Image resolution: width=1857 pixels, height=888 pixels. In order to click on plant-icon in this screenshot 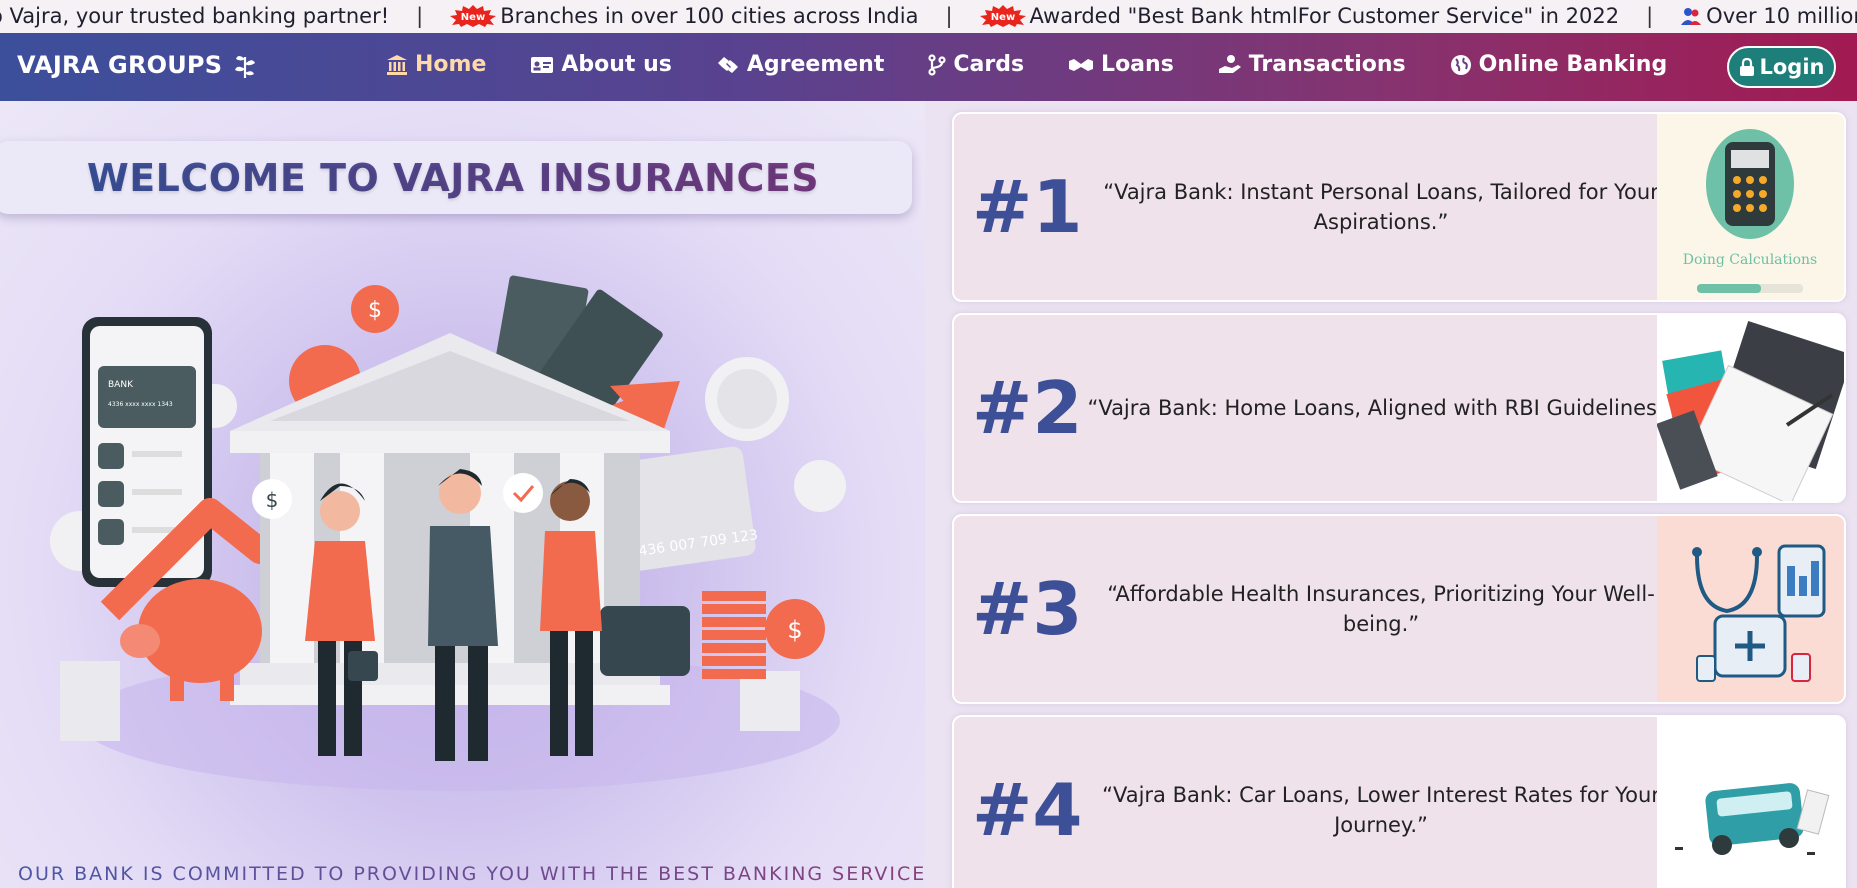, I will do `click(245, 67)`.